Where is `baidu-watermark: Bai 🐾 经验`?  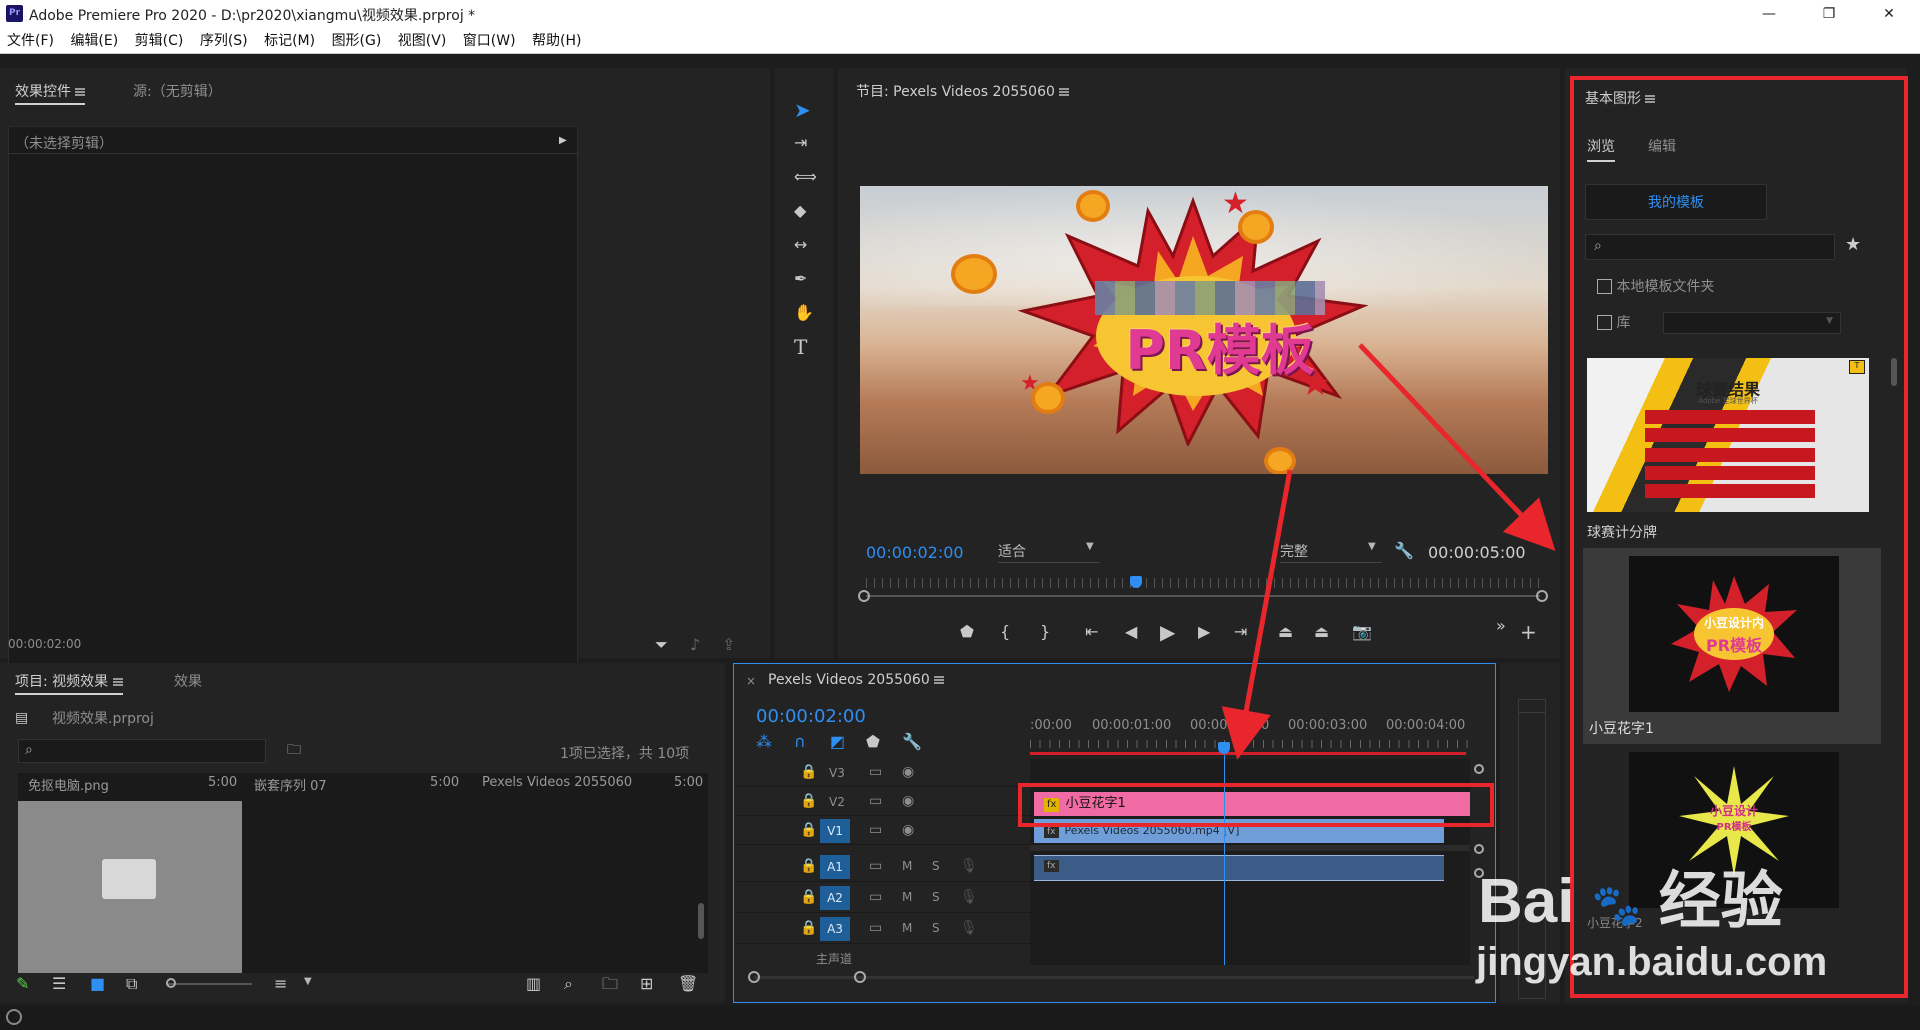
baidu-watermark: Bai 🐾 经验 is located at coordinates (1630, 895).